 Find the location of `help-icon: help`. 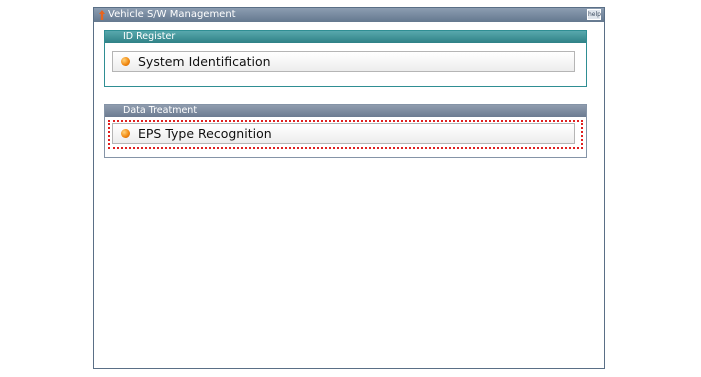

help-icon: help is located at coordinates (594, 14).